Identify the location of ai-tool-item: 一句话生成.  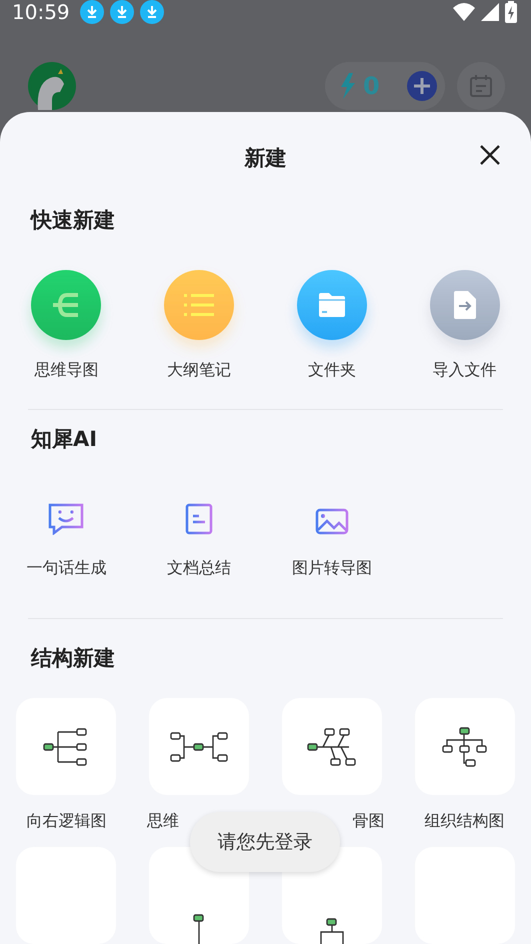
(66, 539).